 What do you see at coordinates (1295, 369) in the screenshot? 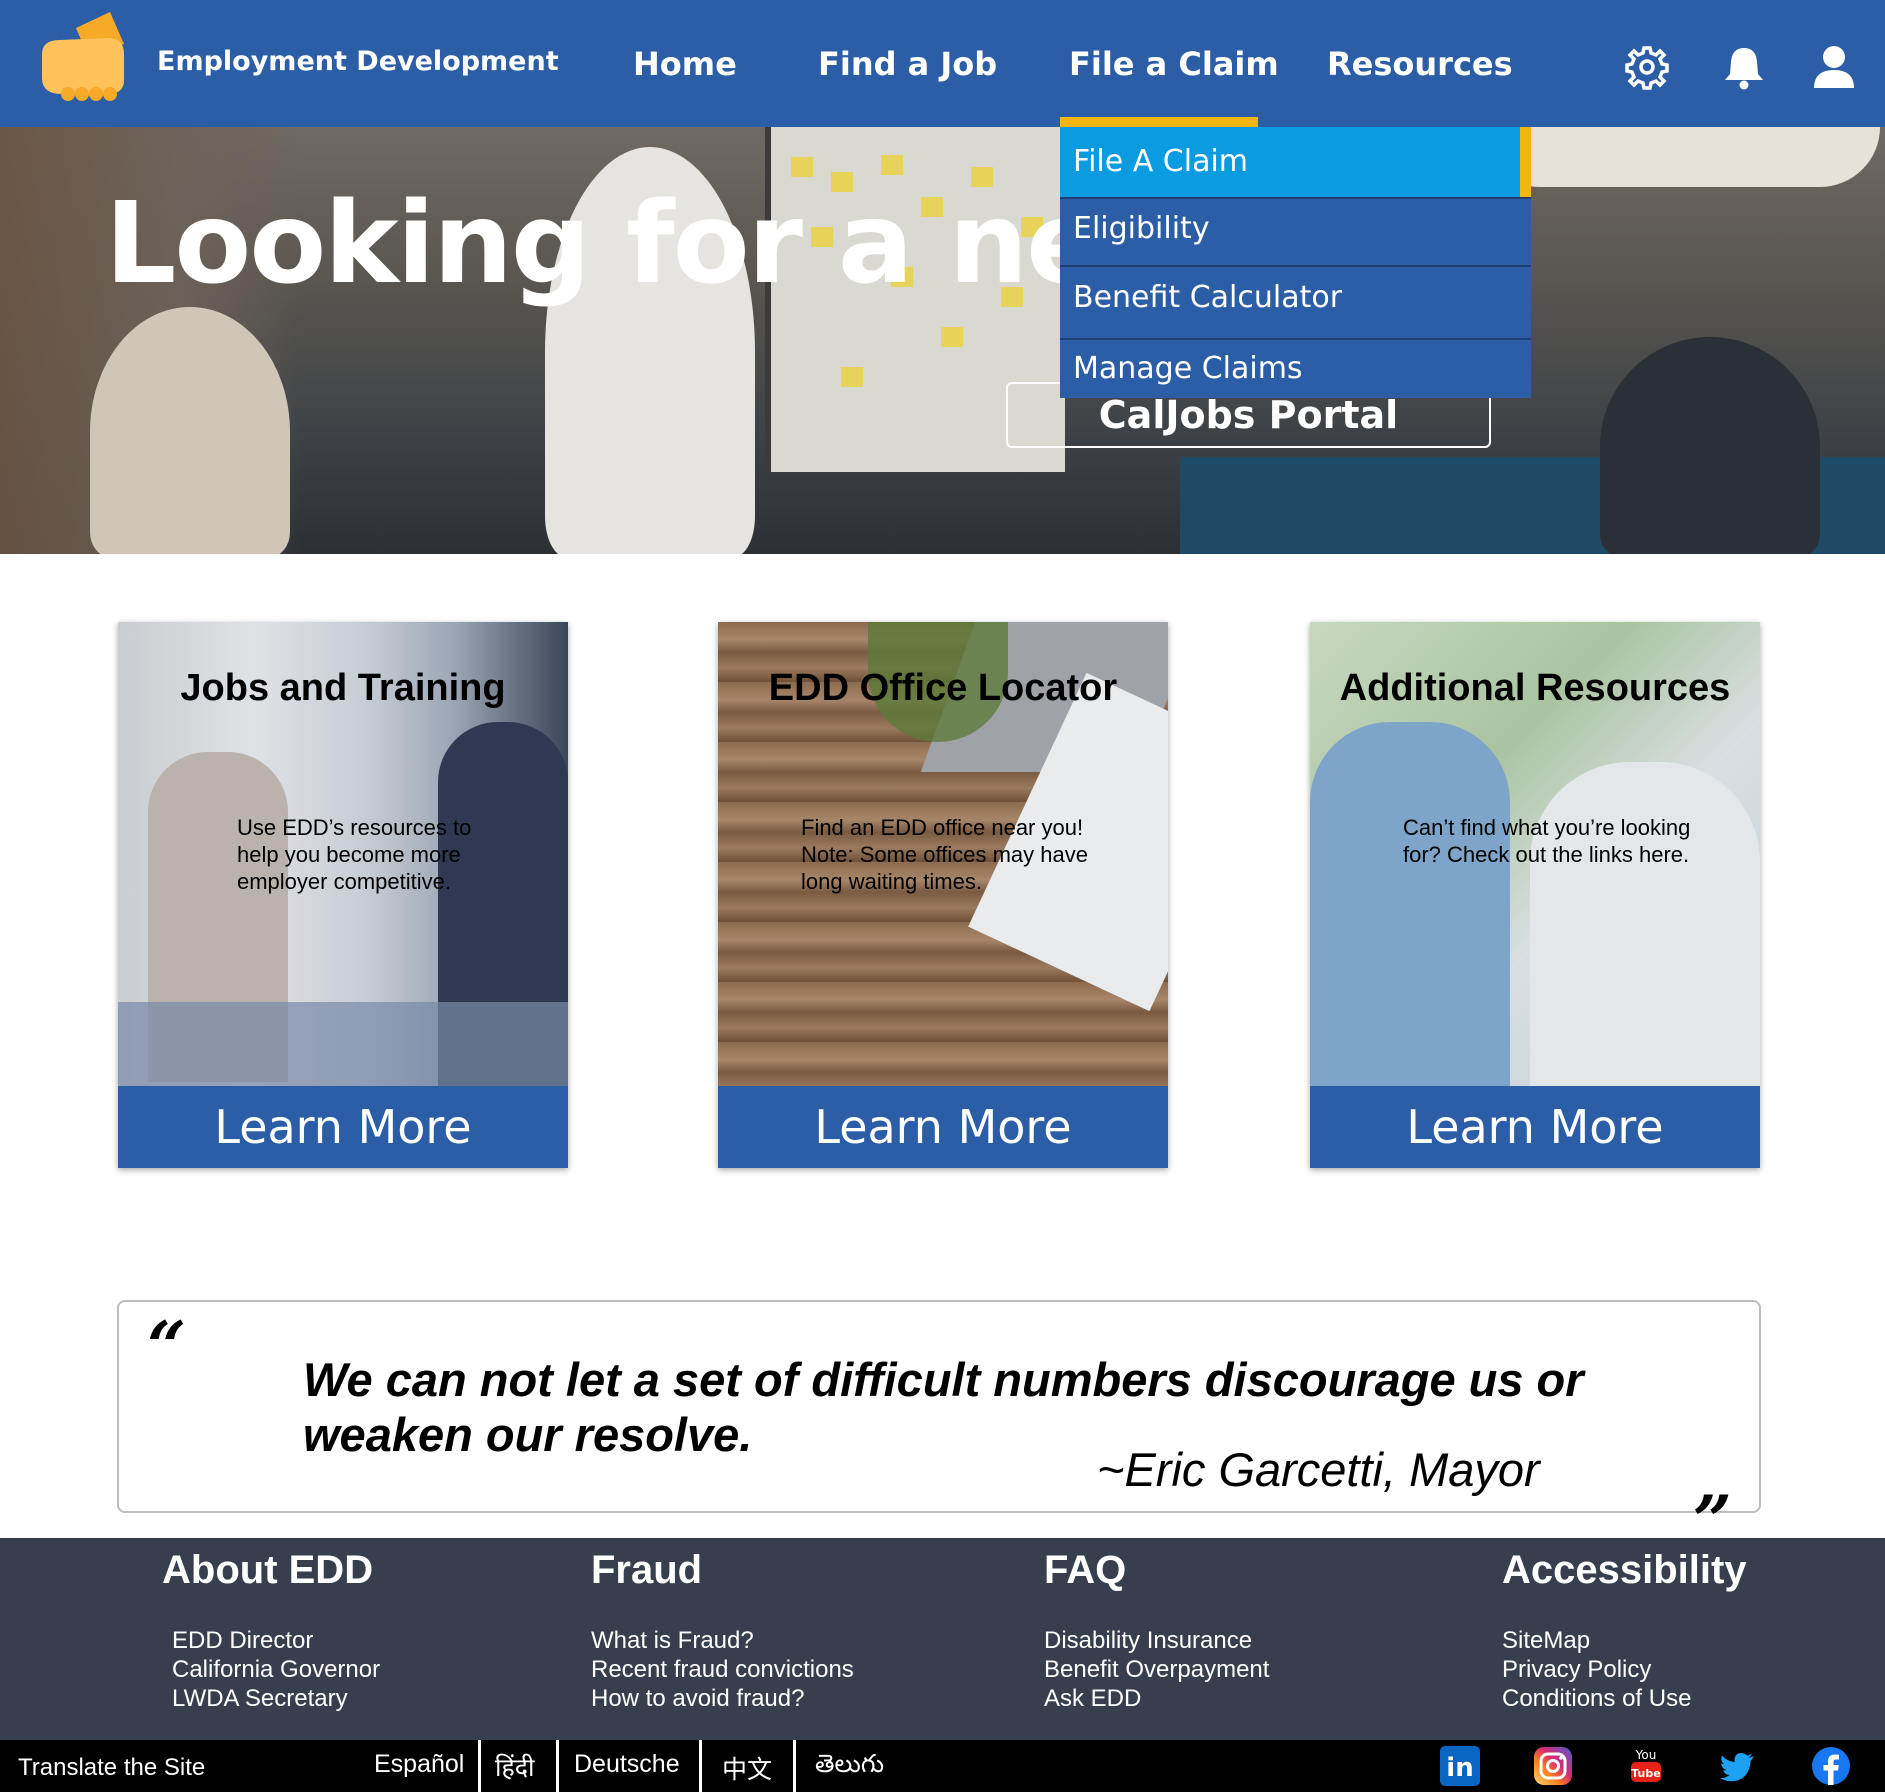
I see `dropdown-item-manage-claims: Manage Claims` at bounding box center [1295, 369].